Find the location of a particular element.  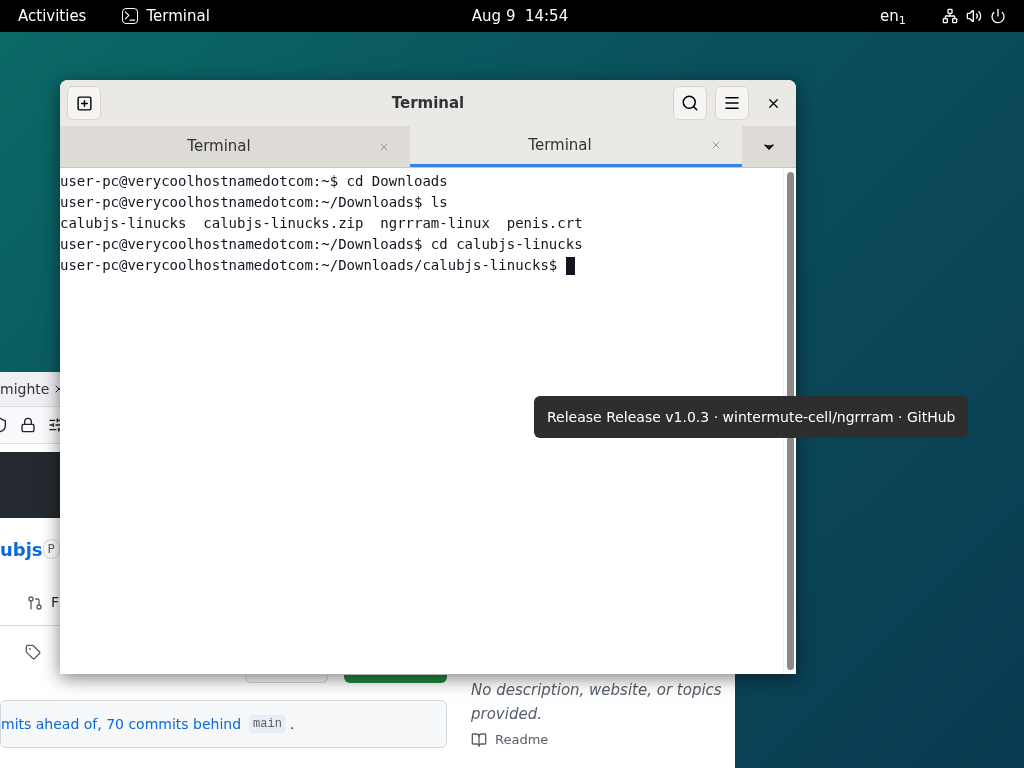

readme-link: Readme is located at coordinates (522, 740).